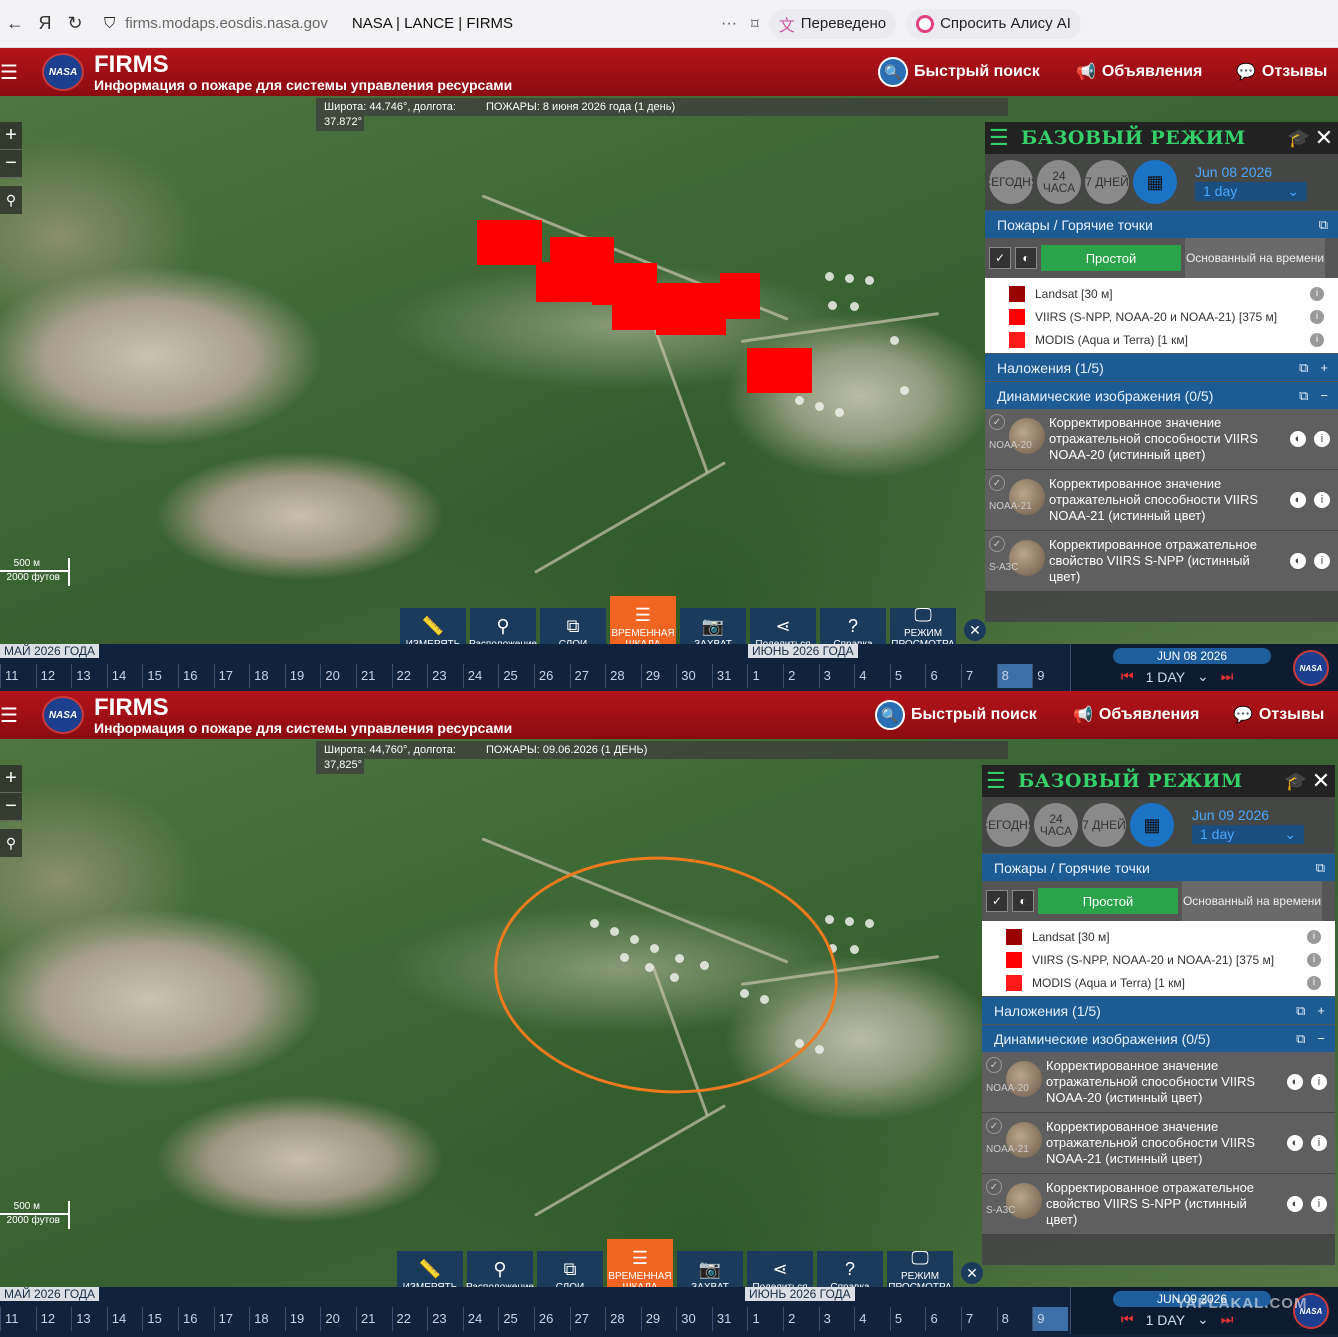  What do you see at coordinates (302, 676) in the screenshot?
I see `timeline-day: 19` at bounding box center [302, 676].